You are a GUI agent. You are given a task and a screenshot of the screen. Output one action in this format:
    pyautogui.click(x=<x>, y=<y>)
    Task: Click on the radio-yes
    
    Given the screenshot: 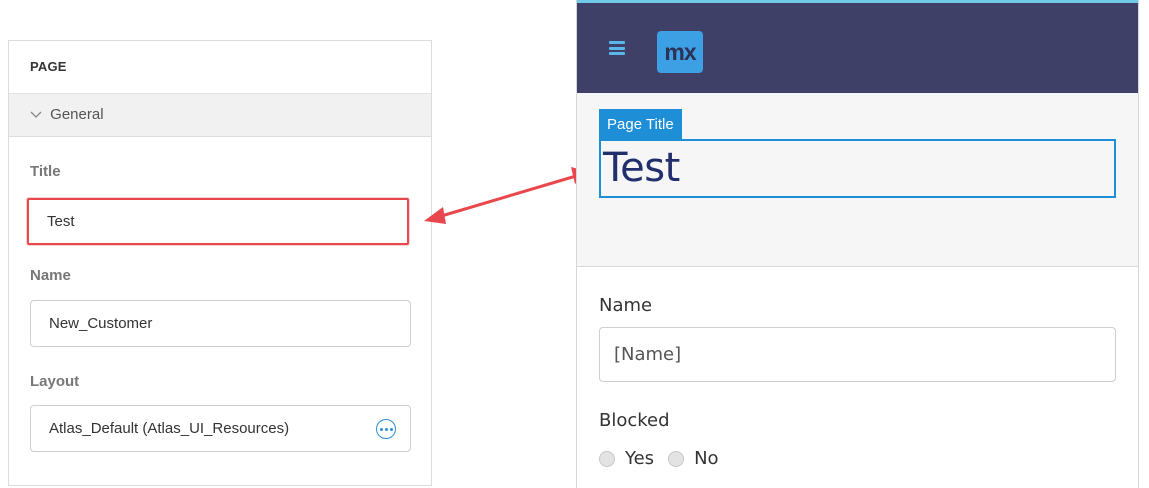 What is the action you would take?
    pyautogui.click(x=607, y=458)
    